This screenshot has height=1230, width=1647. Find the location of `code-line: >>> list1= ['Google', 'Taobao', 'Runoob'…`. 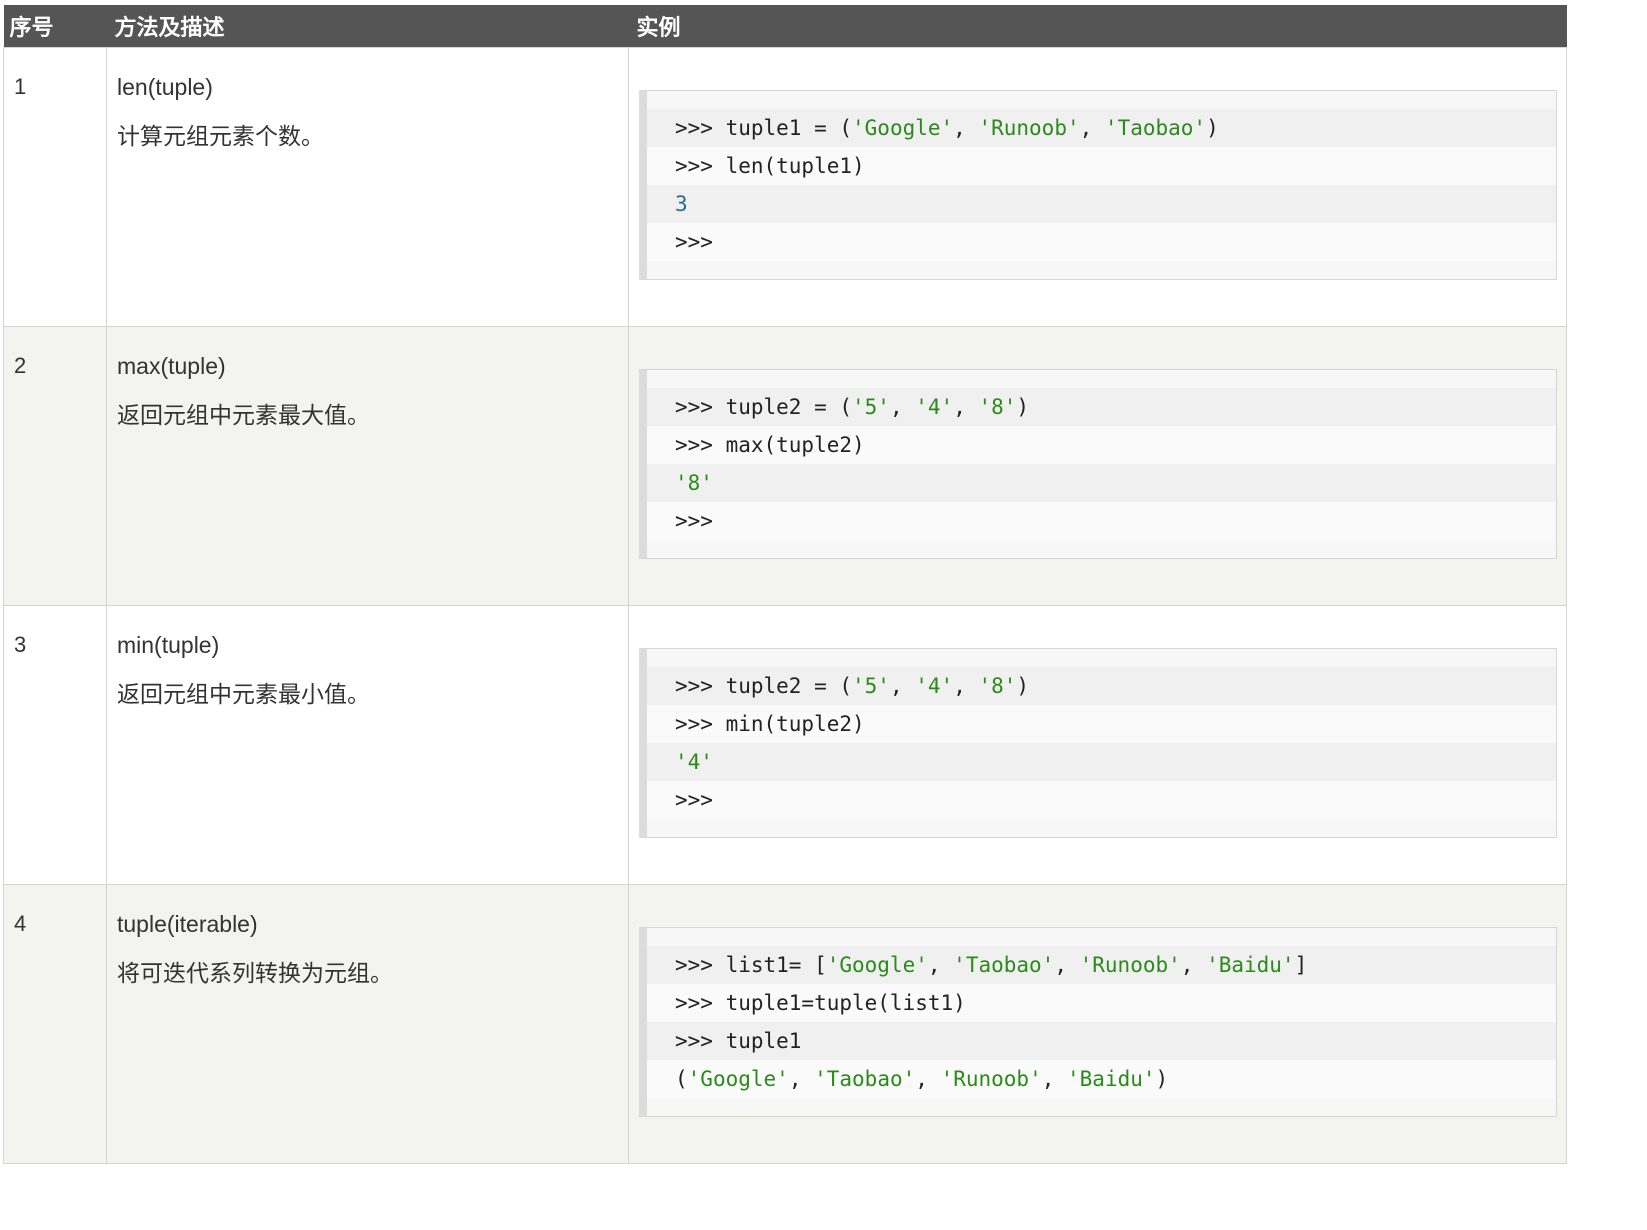

code-line: >>> list1= ['Google', 'Taobao', 'Runoob'… is located at coordinates (1101, 965).